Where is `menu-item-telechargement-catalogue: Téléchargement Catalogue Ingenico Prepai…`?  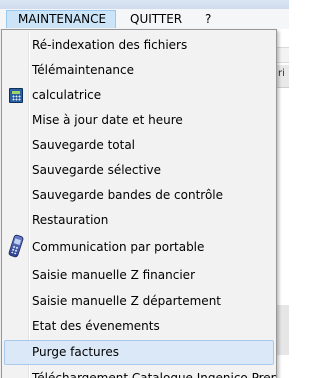 menu-item-telechargement-catalogue: Téléchargement Catalogue Ingenico Prepai… is located at coordinates (140, 372).